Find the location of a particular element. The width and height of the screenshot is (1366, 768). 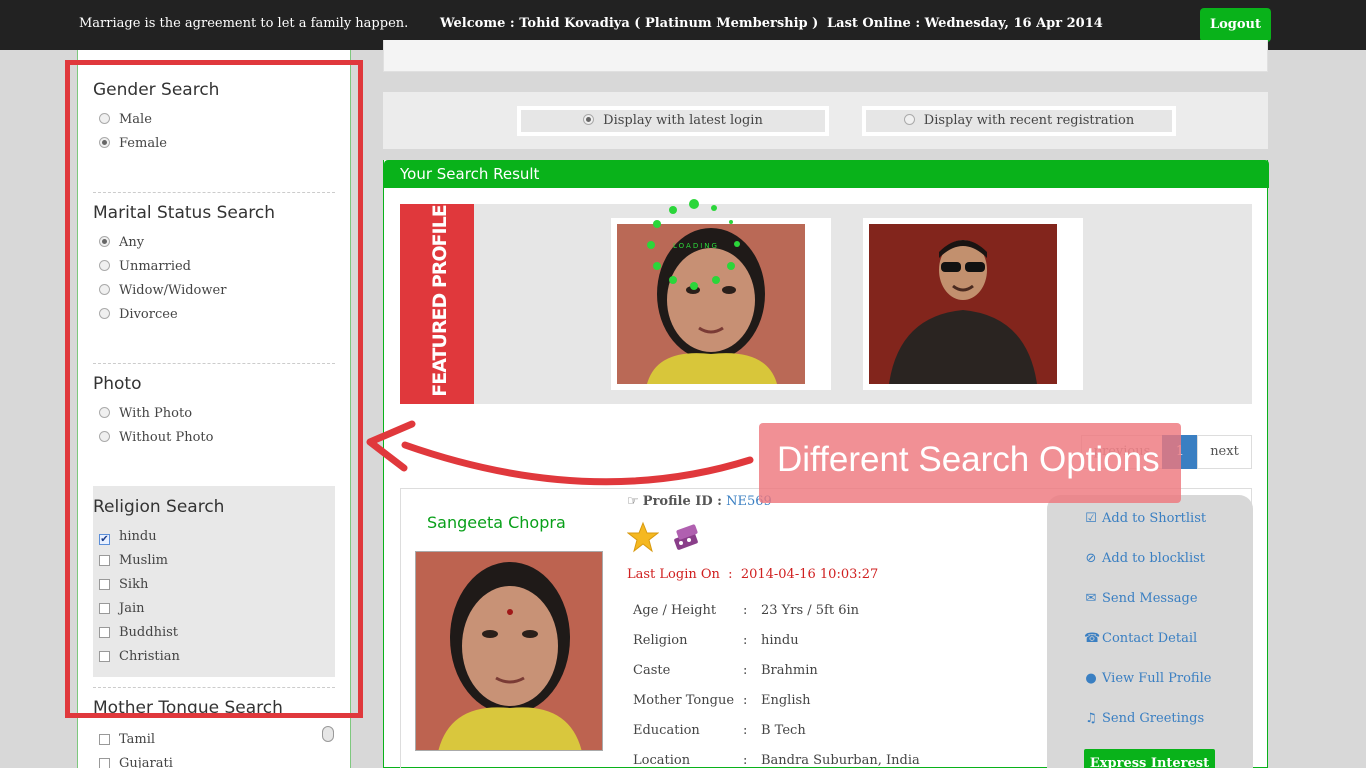

radio-icon is located at coordinates (909, 119).